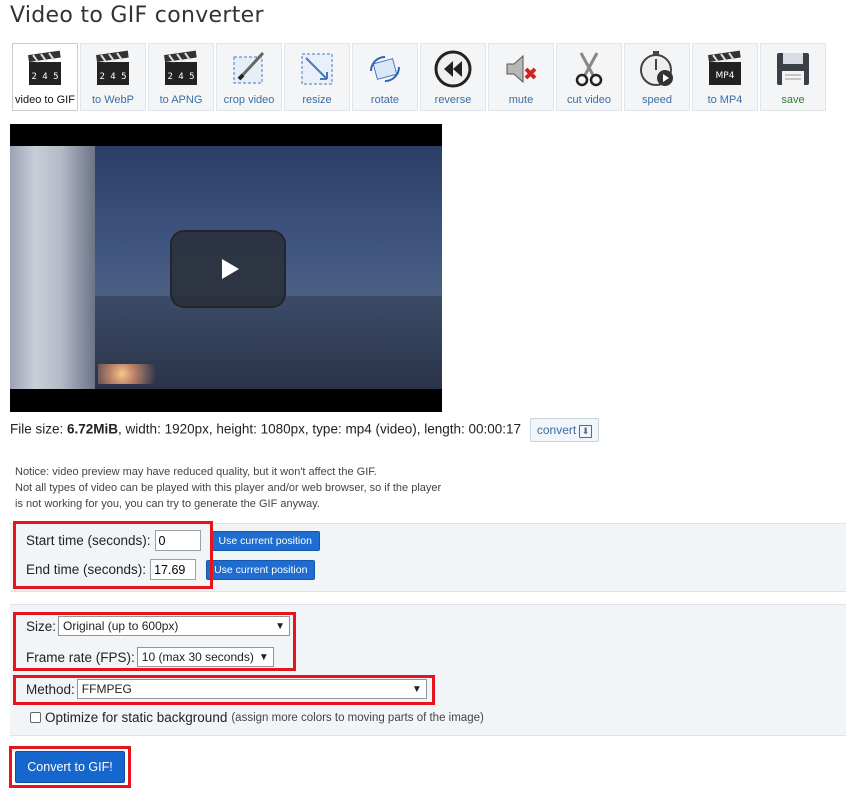 The width and height of the screenshot is (855, 788). I want to click on tool-to-webp: 2 4 5 to WebP, so click(113, 77).